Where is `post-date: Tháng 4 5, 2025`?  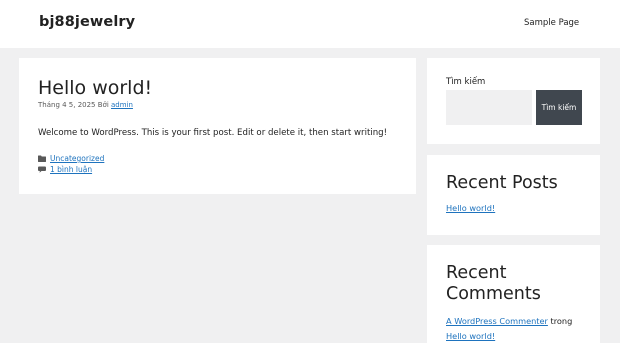
post-date: Tháng 4 5, 2025 is located at coordinates (67, 105).